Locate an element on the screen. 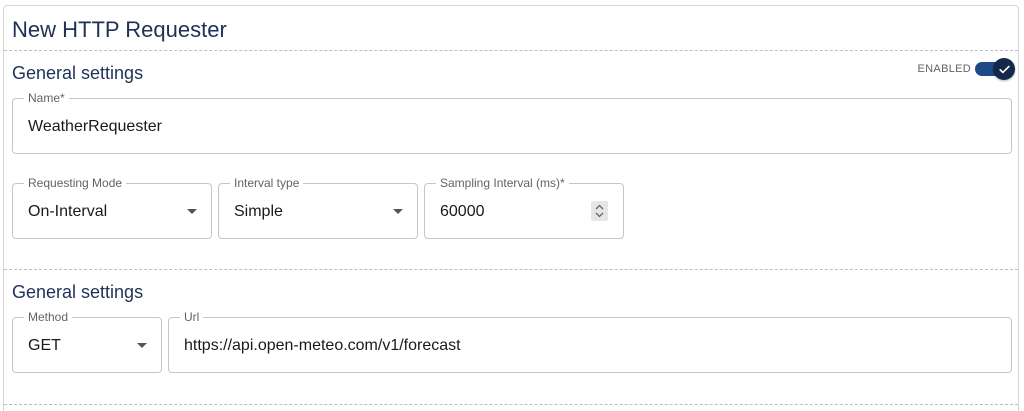 This screenshot has height=411, width=1024. requesting-mode-label: Requesting Mode is located at coordinates (75, 183).